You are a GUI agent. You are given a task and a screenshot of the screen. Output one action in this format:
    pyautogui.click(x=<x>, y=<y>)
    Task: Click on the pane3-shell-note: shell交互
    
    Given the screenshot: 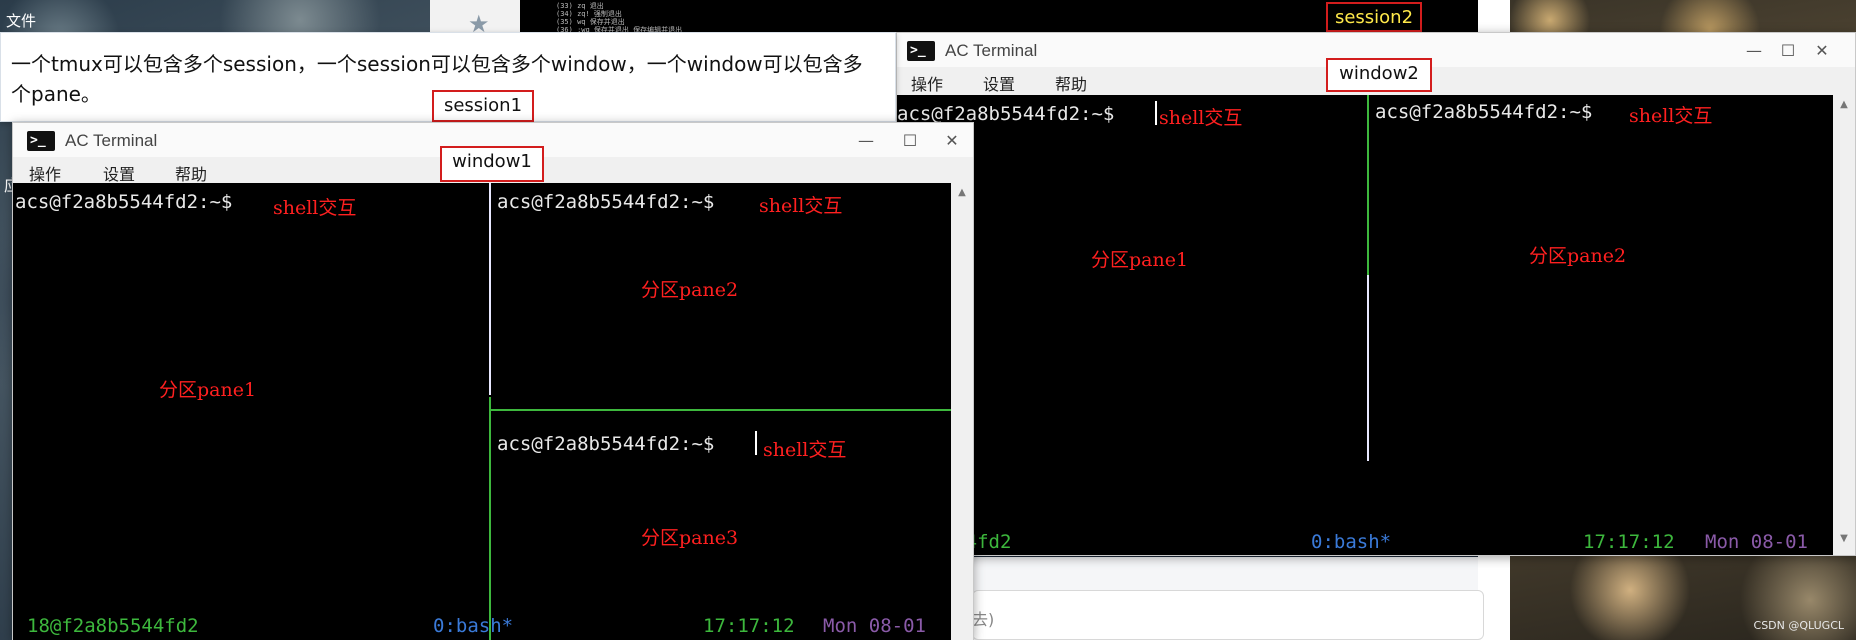 What is the action you would take?
    pyautogui.click(x=805, y=450)
    